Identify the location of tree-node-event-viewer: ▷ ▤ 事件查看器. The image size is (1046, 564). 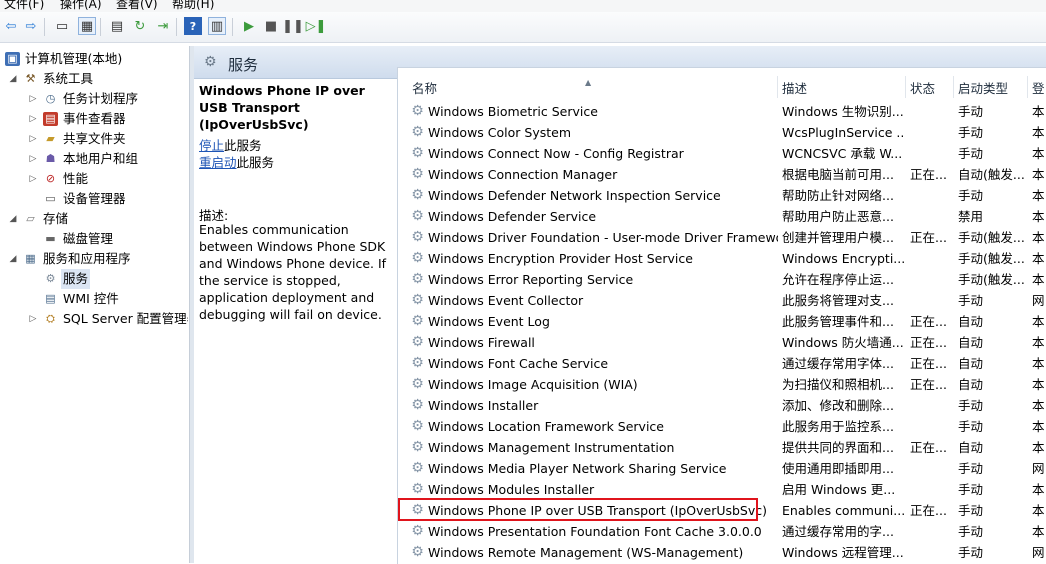
(94, 119).